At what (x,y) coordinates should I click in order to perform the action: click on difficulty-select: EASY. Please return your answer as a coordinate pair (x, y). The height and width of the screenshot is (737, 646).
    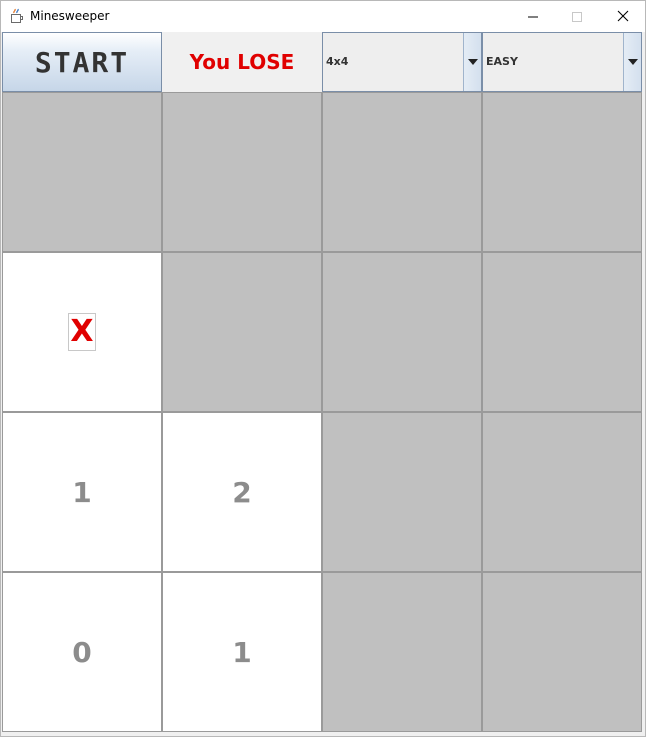
    Looking at the image, I should click on (562, 62).